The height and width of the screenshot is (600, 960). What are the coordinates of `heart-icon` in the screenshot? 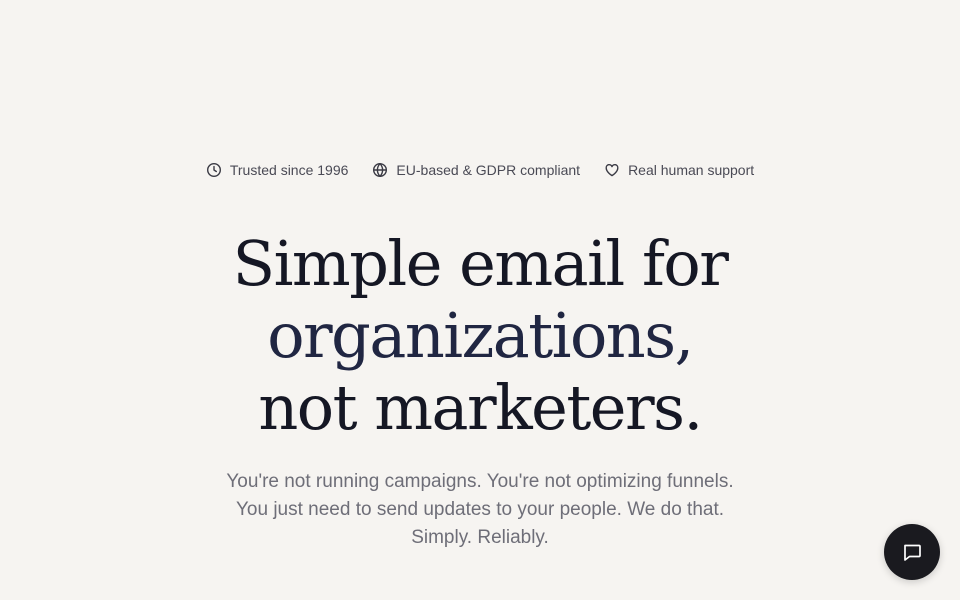 It's located at (612, 170).